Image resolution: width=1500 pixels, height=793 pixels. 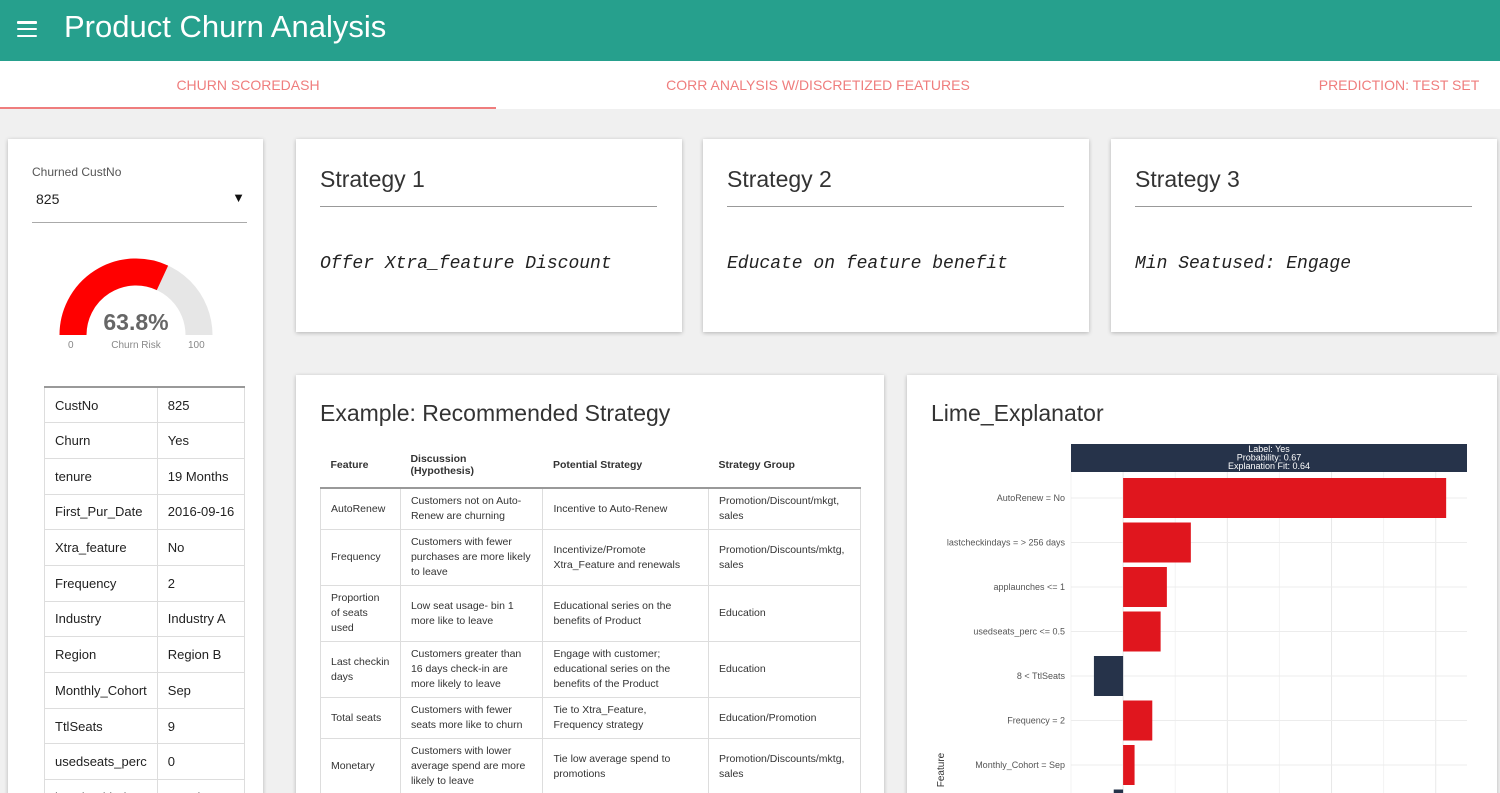 I want to click on detail-row: lastcheckindays271 days, so click(x=145, y=786).